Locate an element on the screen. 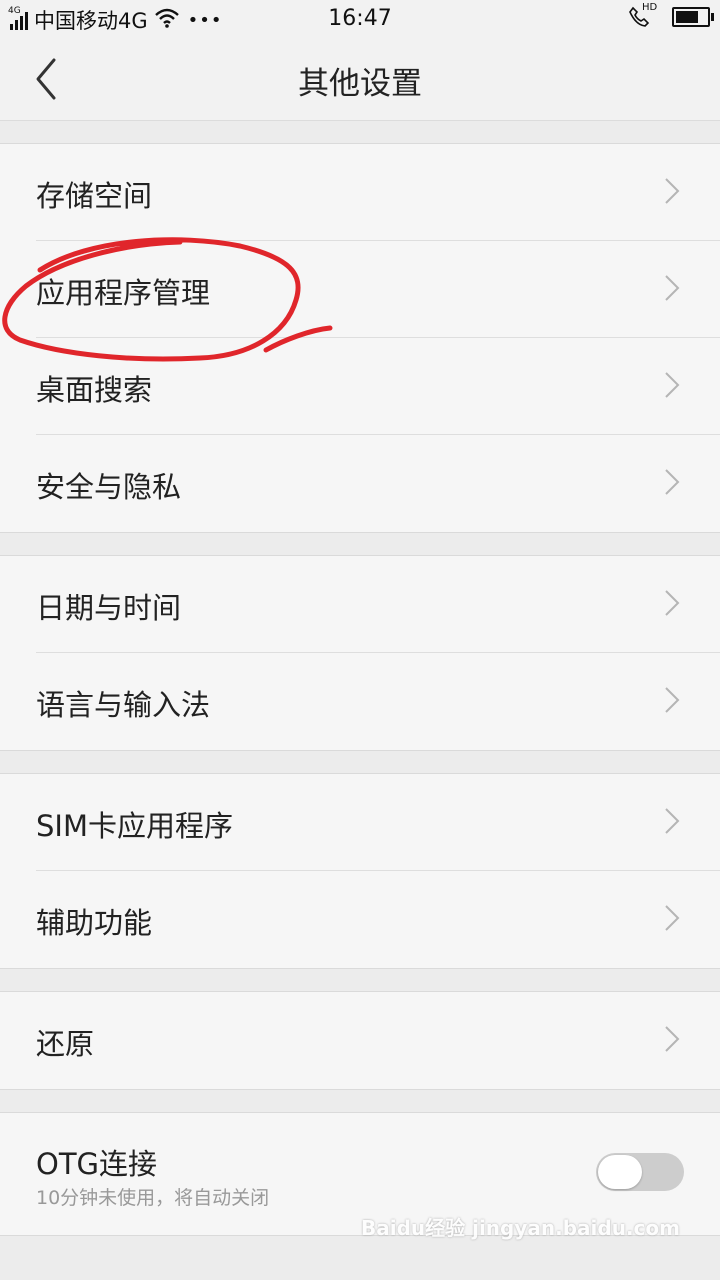 The height and width of the screenshot is (1280, 720). hd-call-icon: HD is located at coordinates (643, 15).